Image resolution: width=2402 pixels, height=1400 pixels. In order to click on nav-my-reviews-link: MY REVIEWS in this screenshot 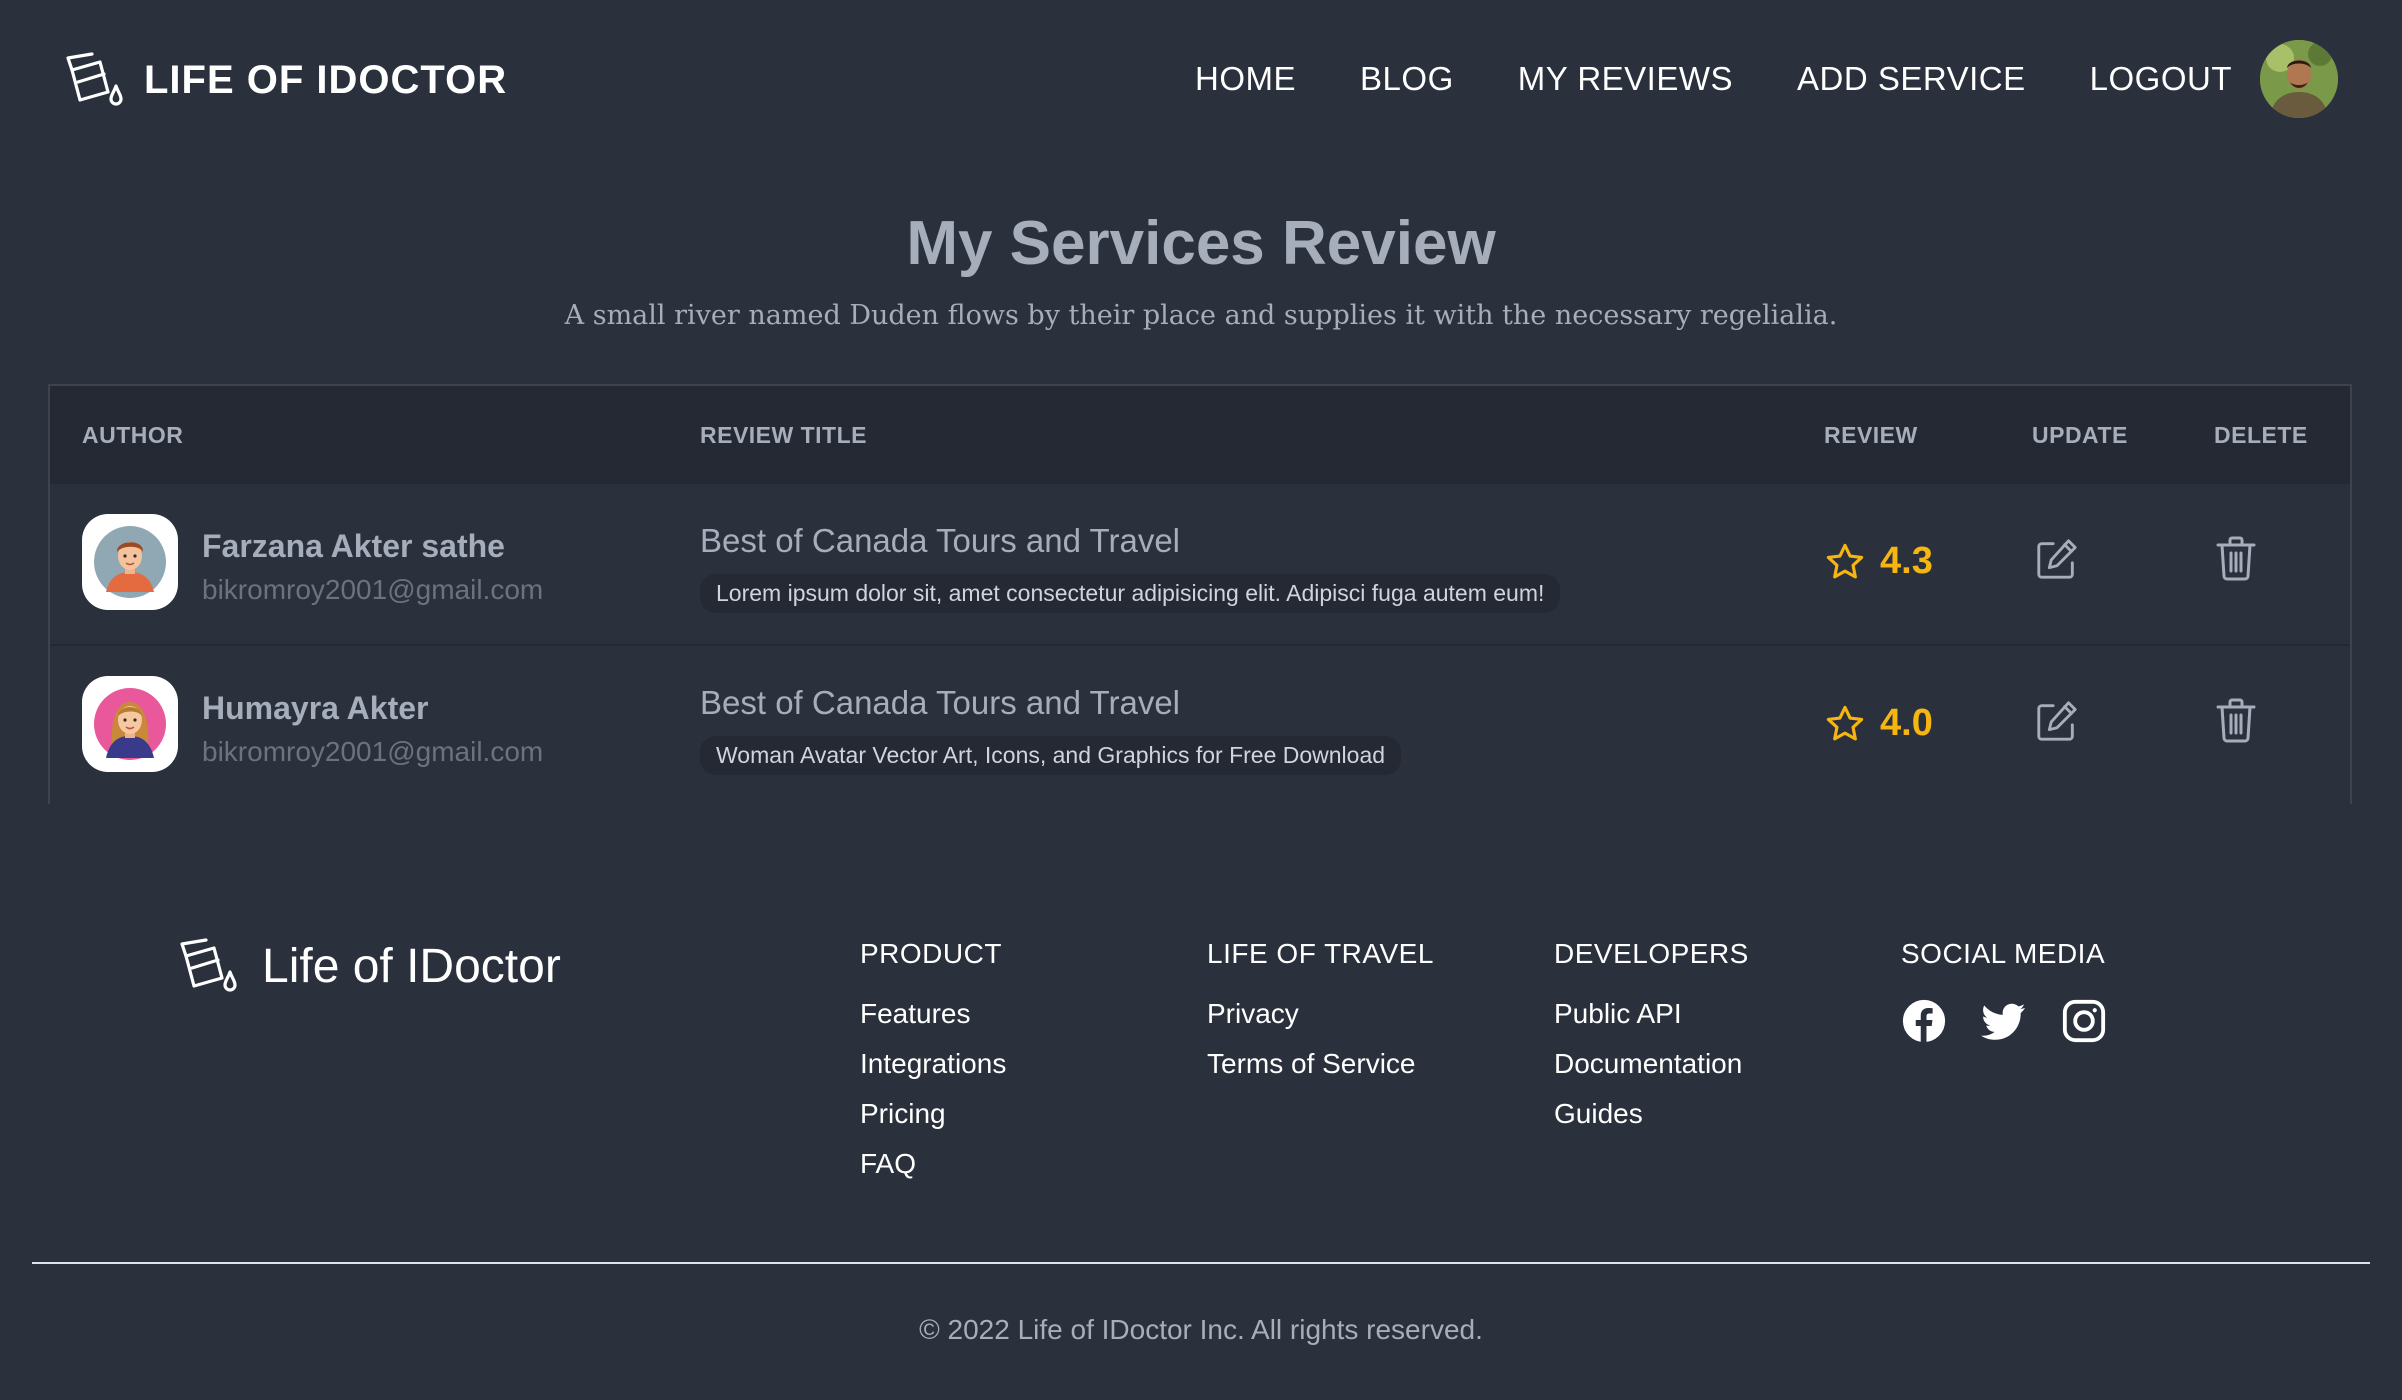, I will do `click(1625, 79)`.